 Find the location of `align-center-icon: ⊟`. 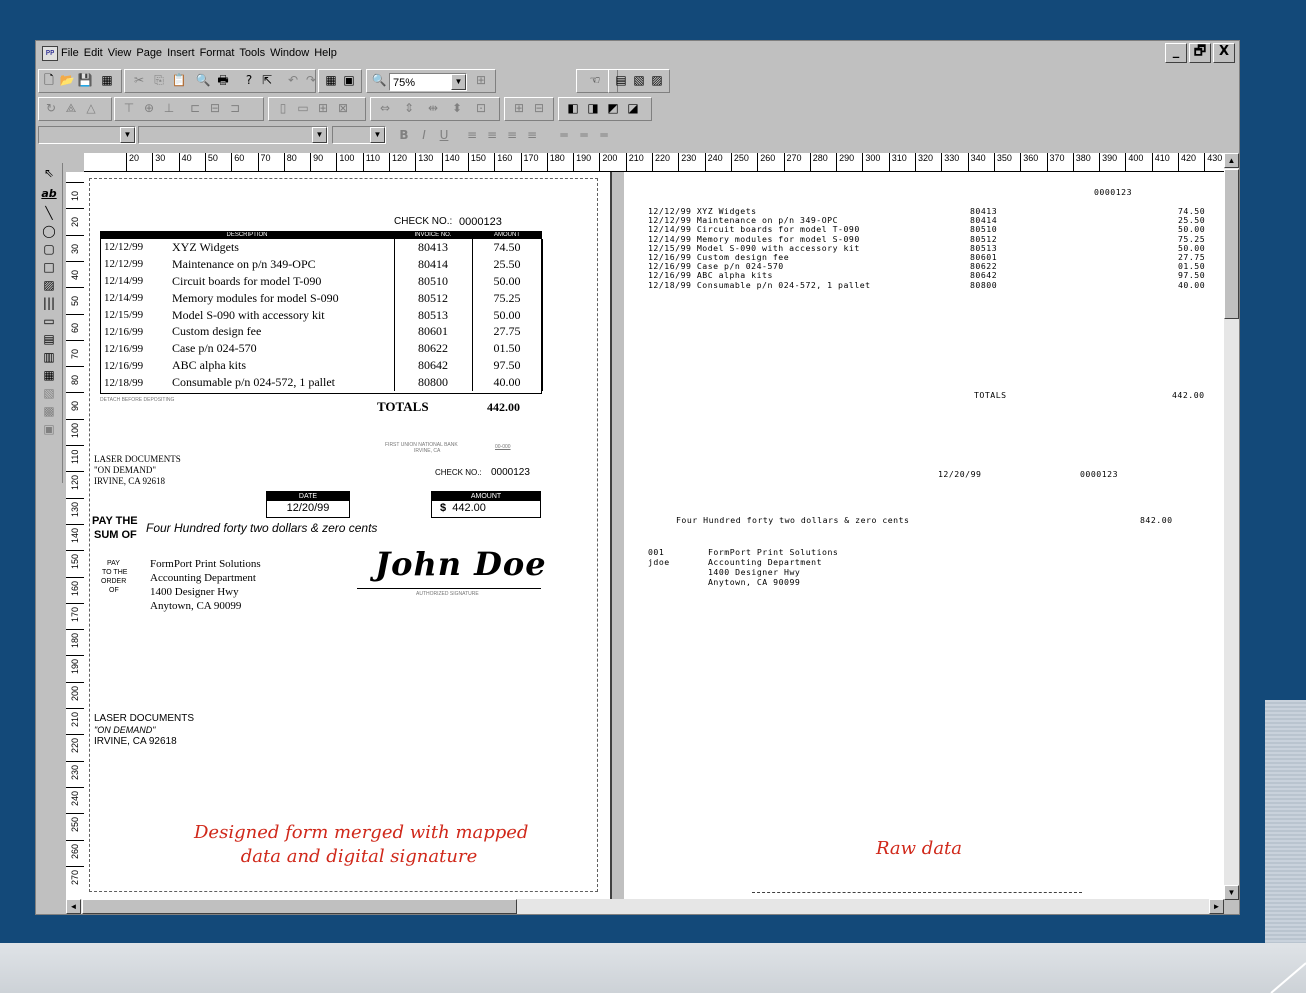

align-center-icon: ⊟ is located at coordinates (215, 108).